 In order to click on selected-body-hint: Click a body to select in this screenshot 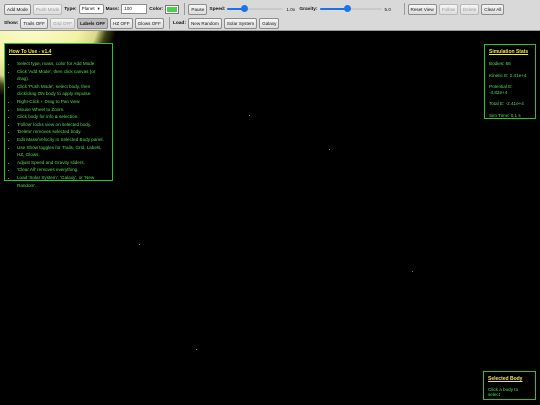, I will do `click(503, 392)`.